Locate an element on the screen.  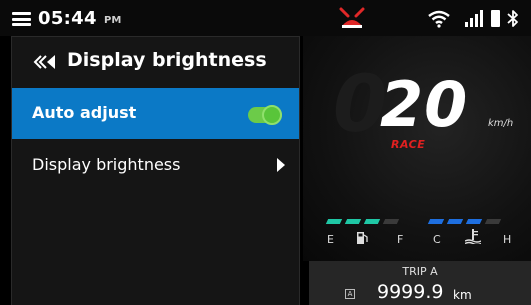
temp-high-label: H is located at coordinates (507, 239).